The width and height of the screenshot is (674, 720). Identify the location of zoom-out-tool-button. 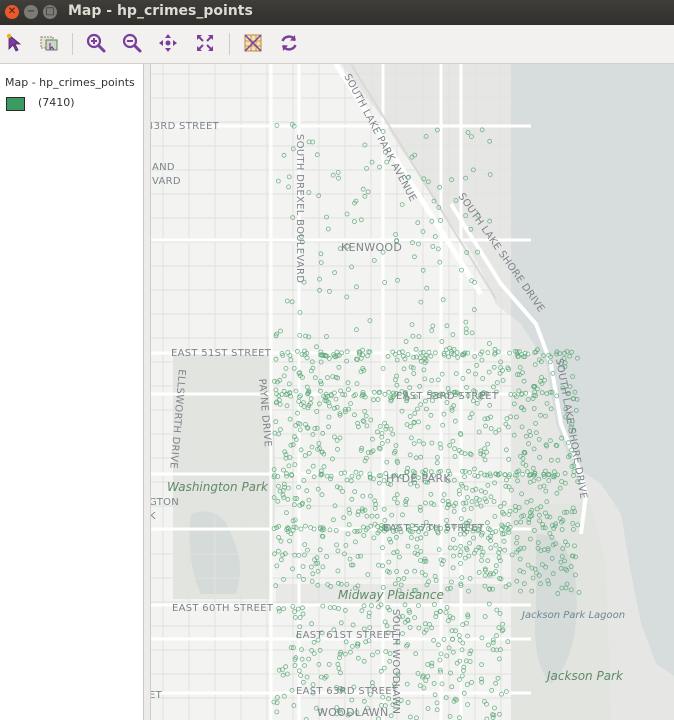
(132, 43).